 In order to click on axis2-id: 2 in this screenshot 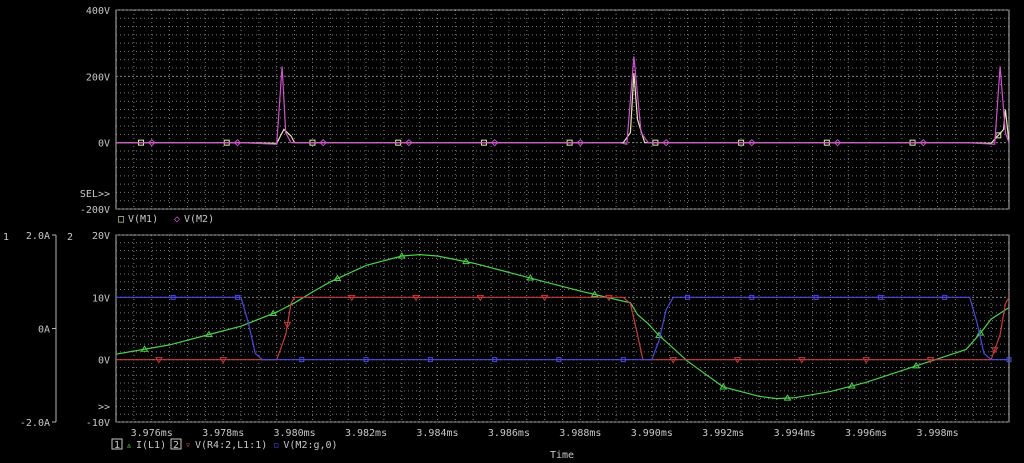, I will do `click(70, 237)`.